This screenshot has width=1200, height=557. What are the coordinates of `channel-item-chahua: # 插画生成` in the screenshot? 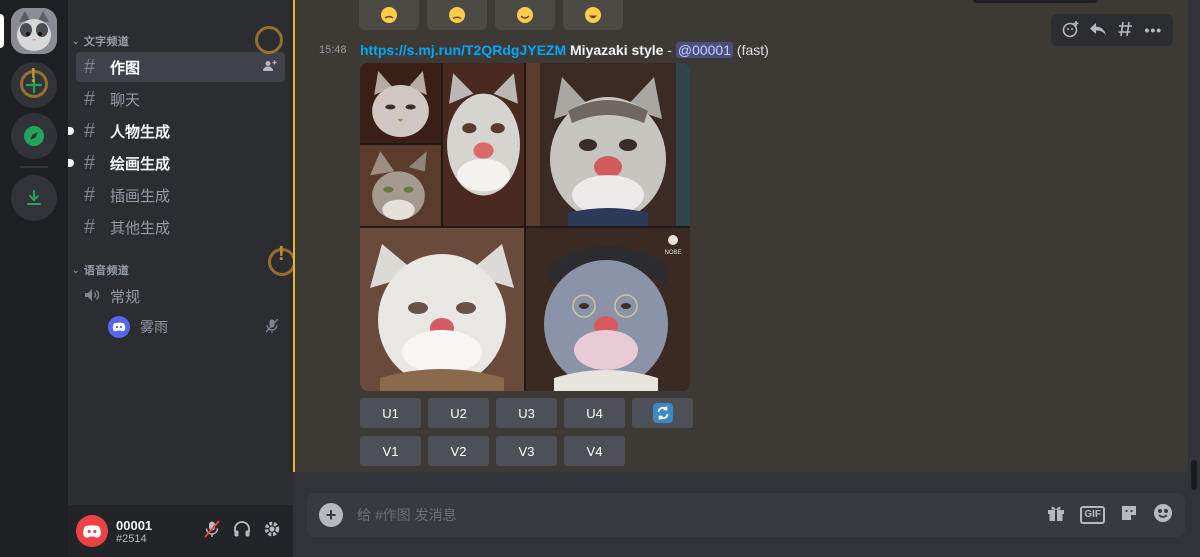 It's located at (180, 195).